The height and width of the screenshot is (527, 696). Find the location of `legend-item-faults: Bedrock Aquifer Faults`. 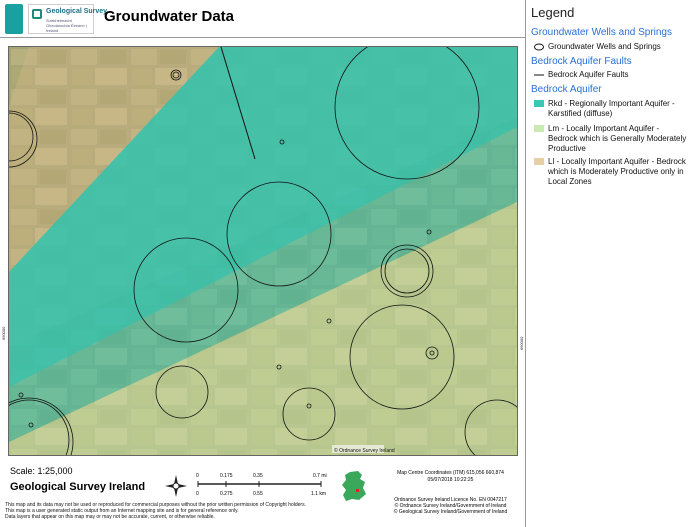

legend-item-faults: Bedrock Aquifer Faults is located at coordinates (611, 75).